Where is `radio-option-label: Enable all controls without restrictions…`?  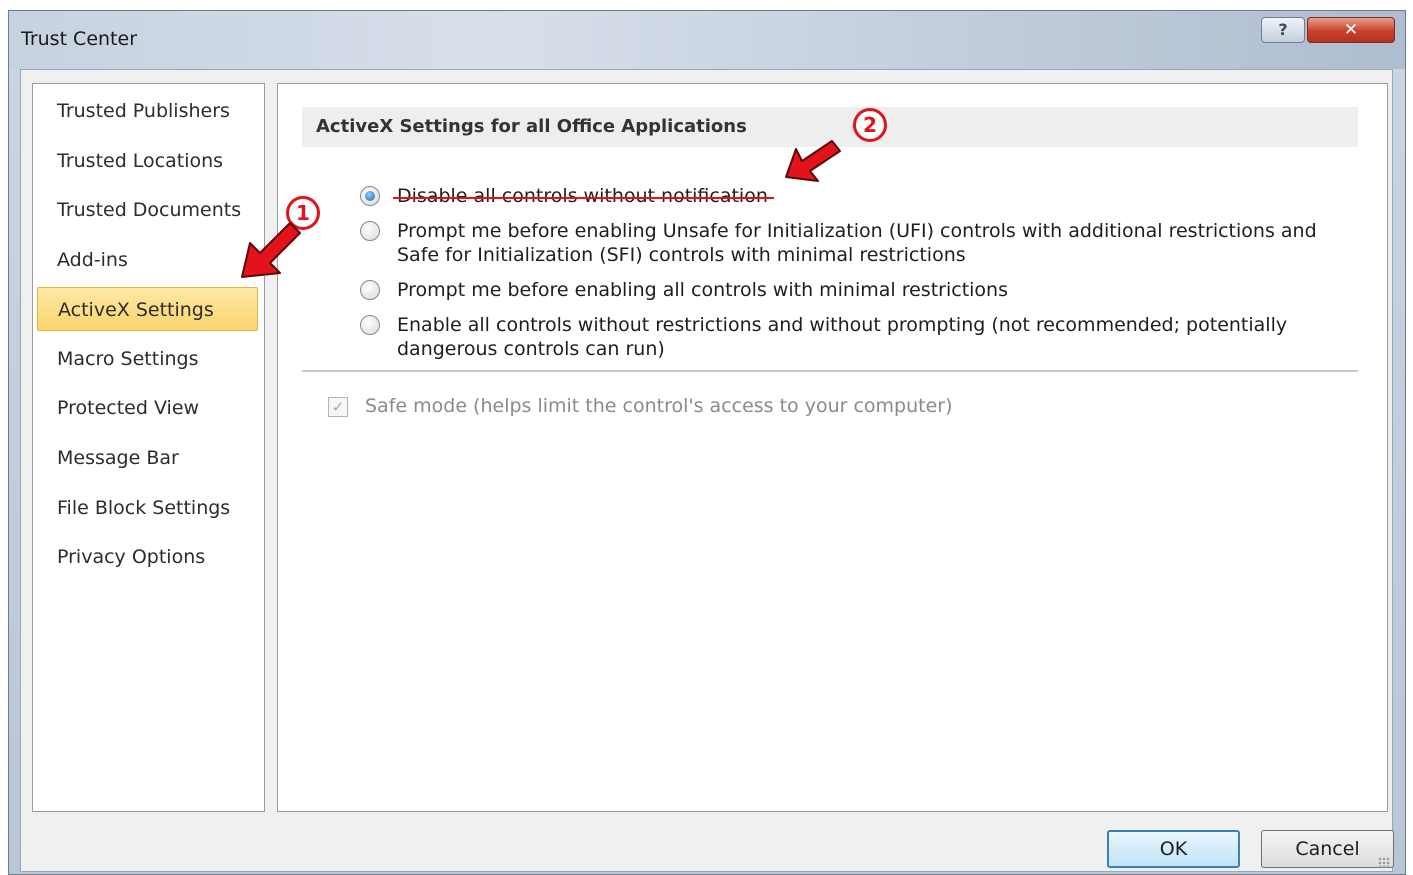
radio-option-label: Enable all controls without restrictions… is located at coordinates (867, 337).